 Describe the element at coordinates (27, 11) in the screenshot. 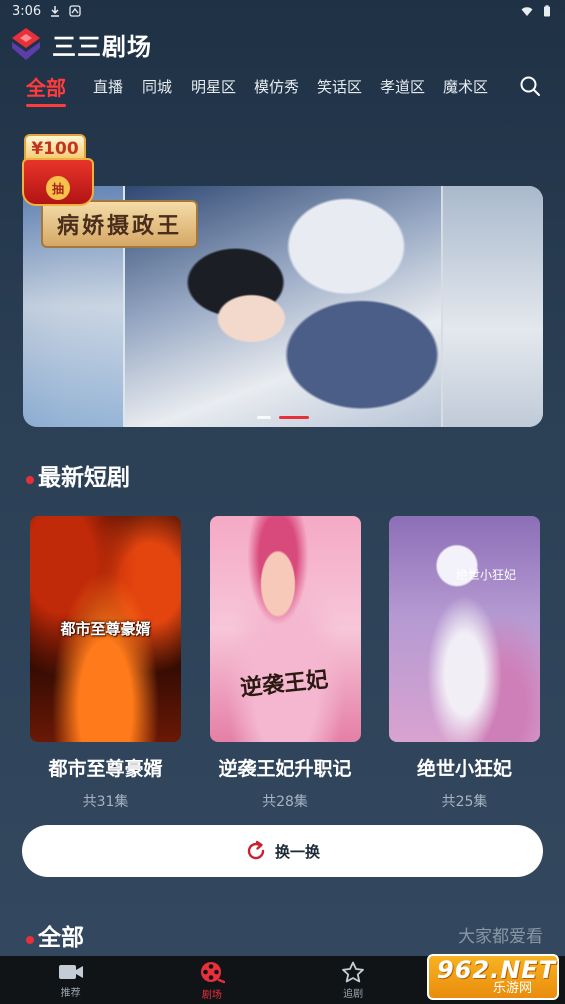

I see `status-time: 3:06` at that location.